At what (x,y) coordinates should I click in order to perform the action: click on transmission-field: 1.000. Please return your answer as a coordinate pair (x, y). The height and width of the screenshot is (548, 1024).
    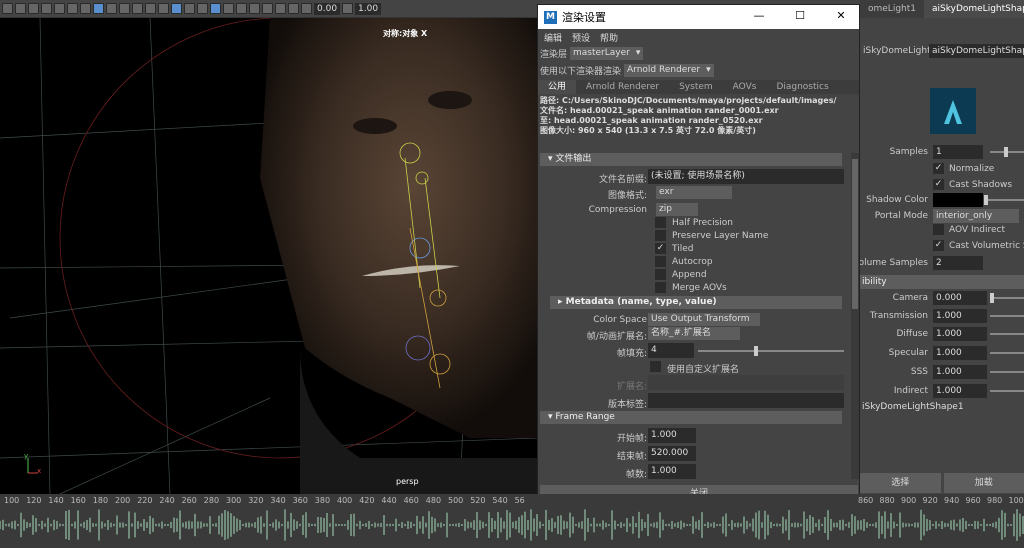
    Looking at the image, I should click on (960, 316).